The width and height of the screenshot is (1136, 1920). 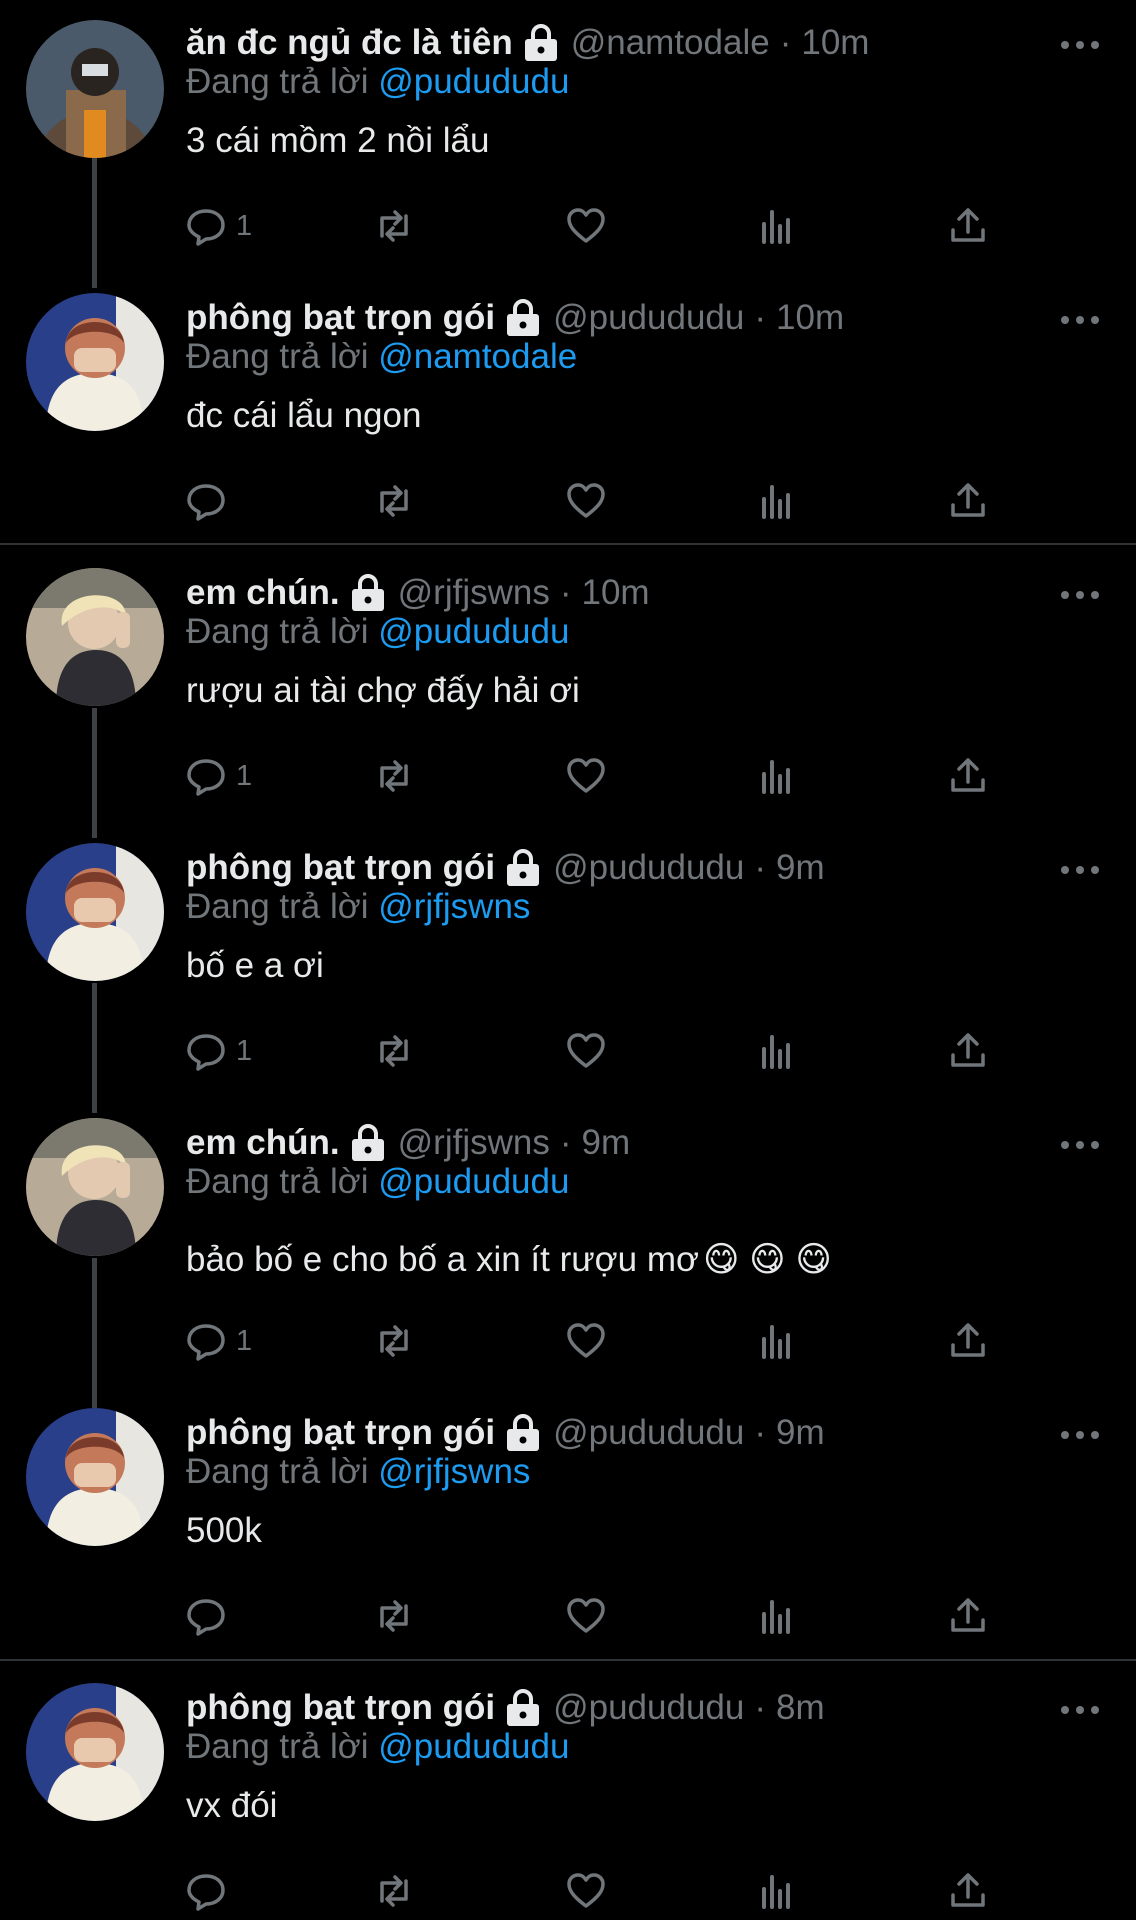 What do you see at coordinates (670, 43) in the screenshot?
I see `handle: @namtodale` at bounding box center [670, 43].